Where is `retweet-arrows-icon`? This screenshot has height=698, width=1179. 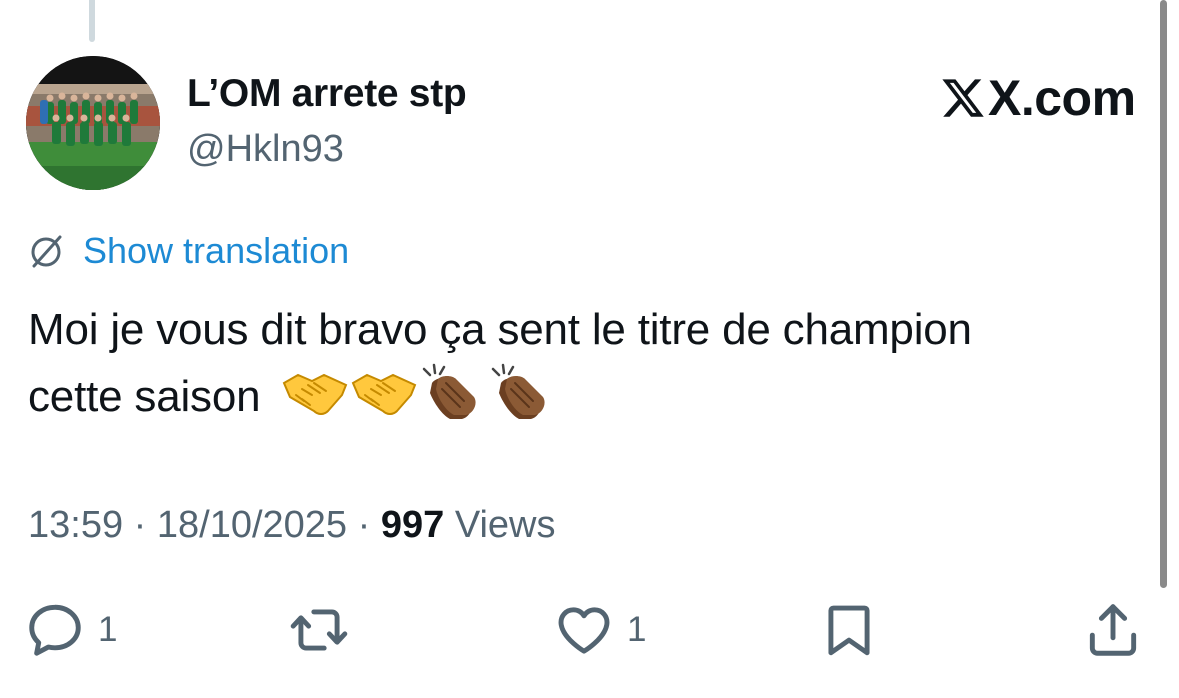
retweet-arrows-icon is located at coordinates (319, 630).